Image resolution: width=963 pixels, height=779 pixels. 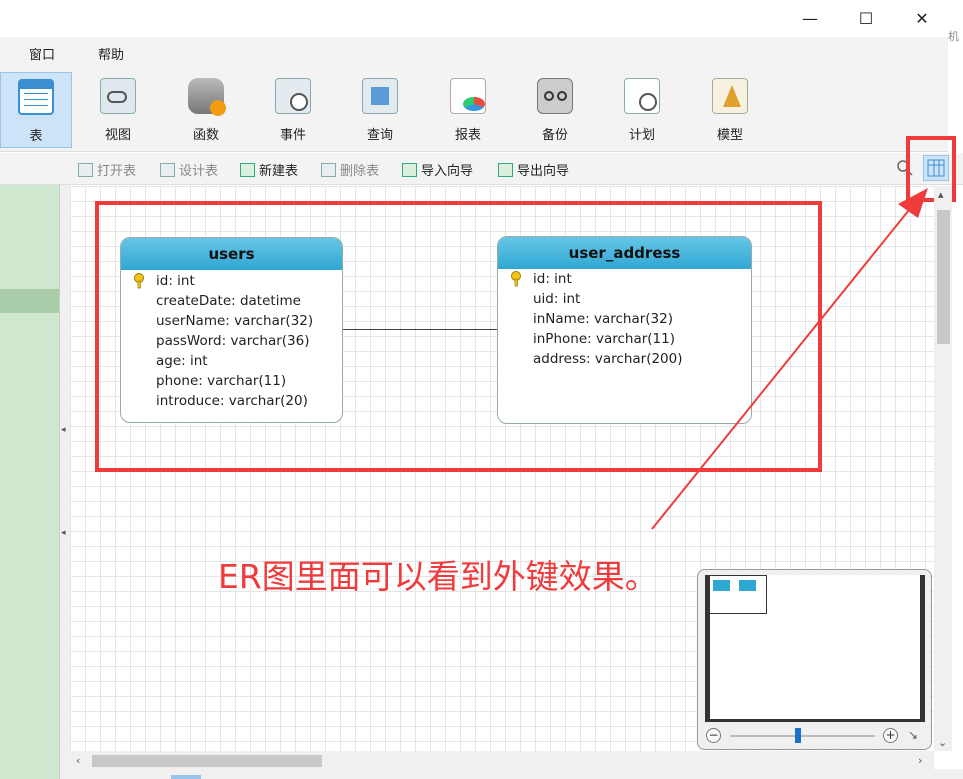 I want to click on annotation-text: ER图里面可以看到外键效果。, so click(x=438, y=576).